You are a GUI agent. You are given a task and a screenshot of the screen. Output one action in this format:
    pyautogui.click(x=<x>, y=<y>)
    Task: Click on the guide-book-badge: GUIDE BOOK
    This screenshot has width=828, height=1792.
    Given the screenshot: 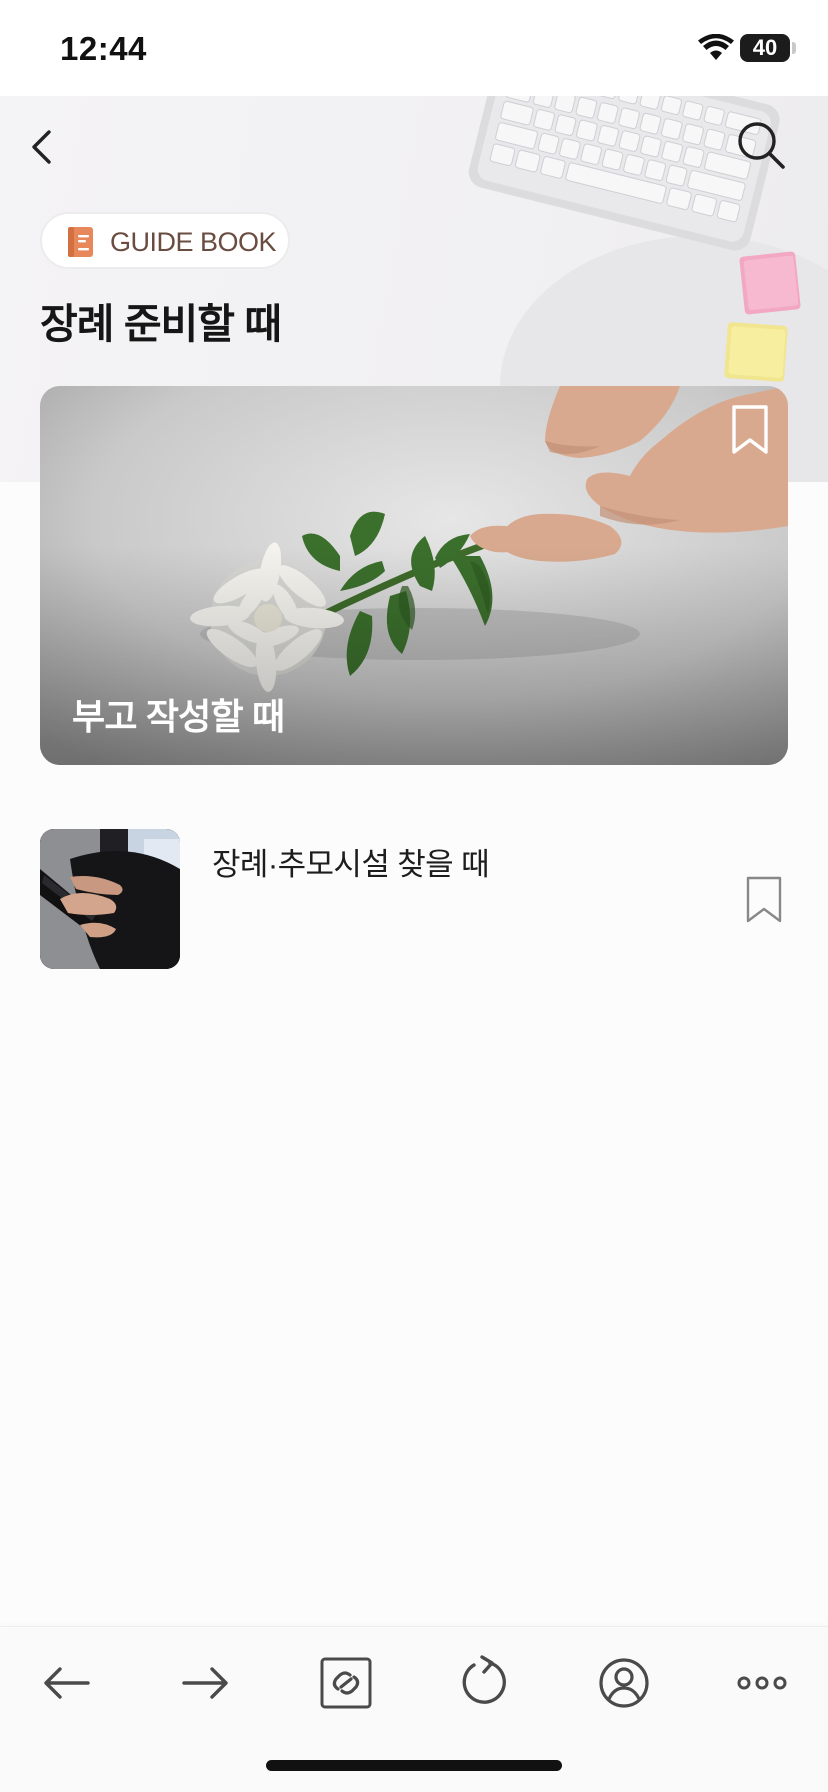 What is the action you would take?
    pyautogui.click(x=165, y=240)
    